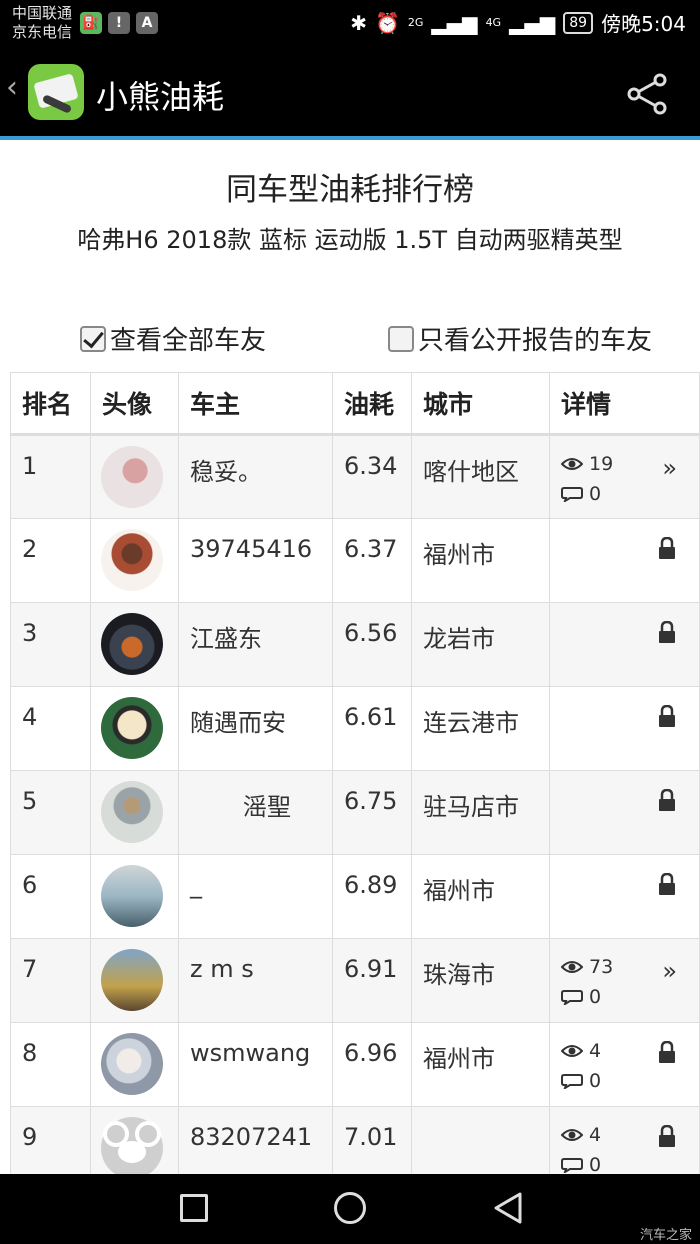  I want to click on fuel-cell: 6.89, so click(372, 896).